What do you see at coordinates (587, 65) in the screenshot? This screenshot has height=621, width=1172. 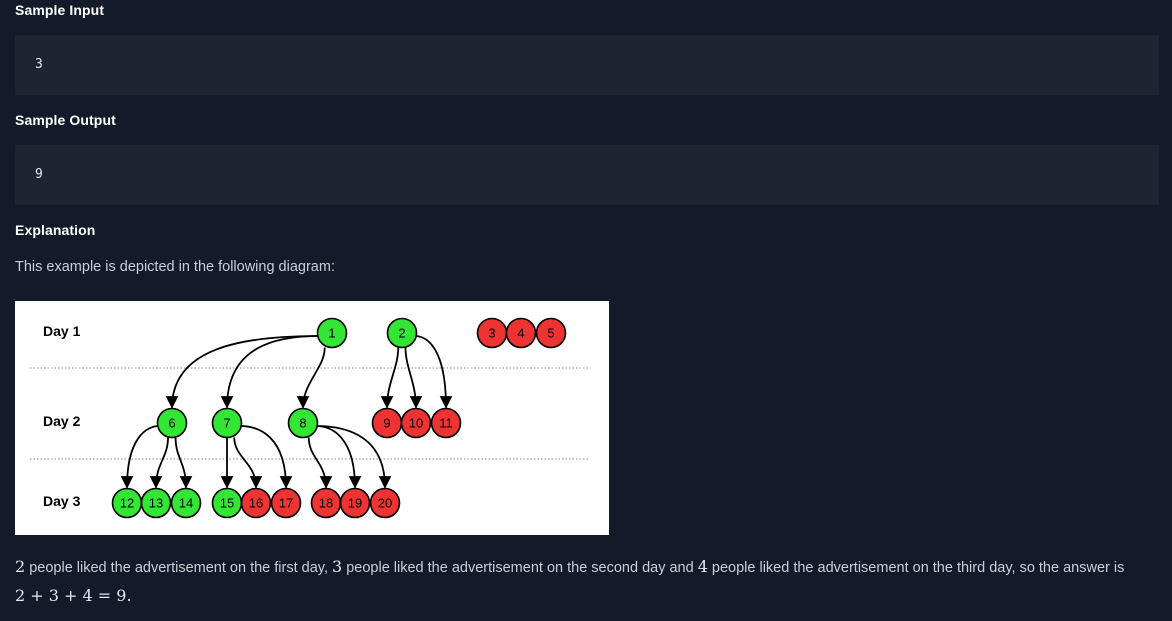 I see `sample-input-box: 3` at bounding box center [587, 65].